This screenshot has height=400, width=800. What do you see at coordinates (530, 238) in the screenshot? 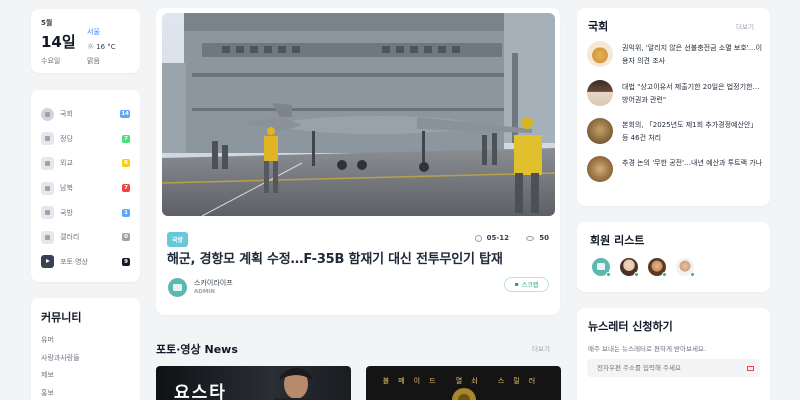
I see `eye-icon` at bounding box center [530, 238].